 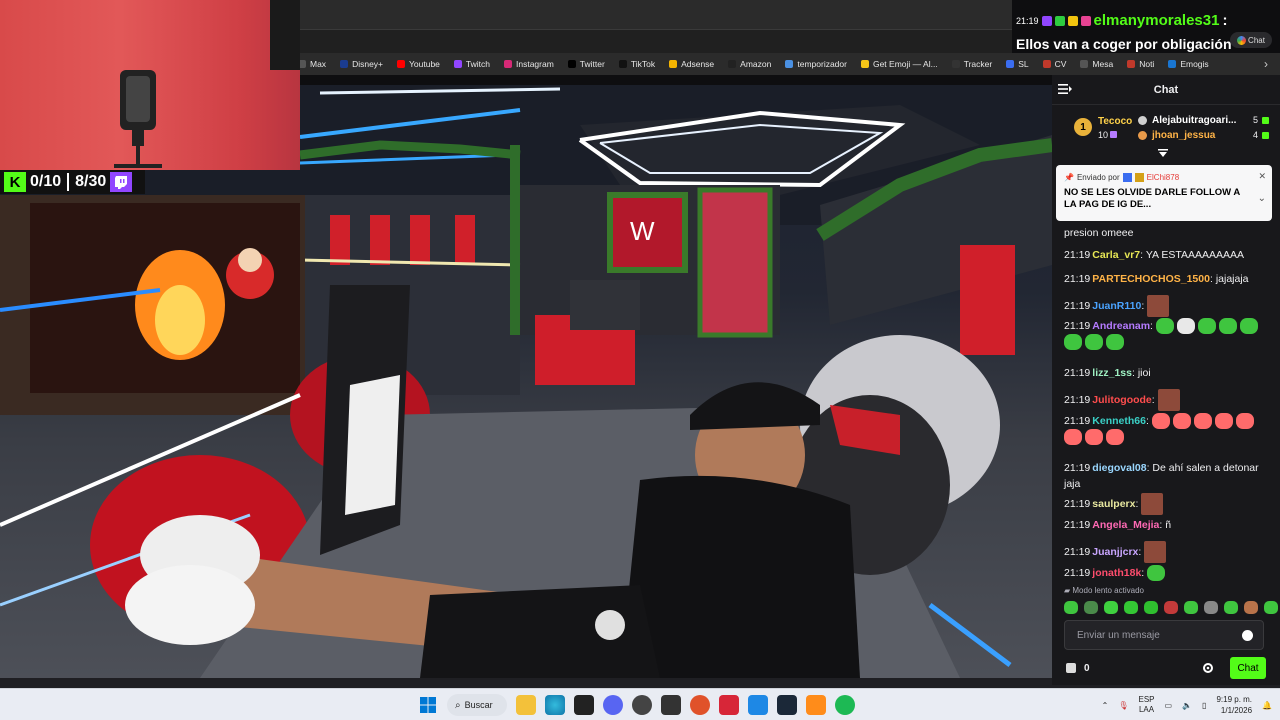 What do you see at coordinates (1096, 64) in the screenshot?
I see `bookmark-item: Mesa` at bounding box center [1096, 64].